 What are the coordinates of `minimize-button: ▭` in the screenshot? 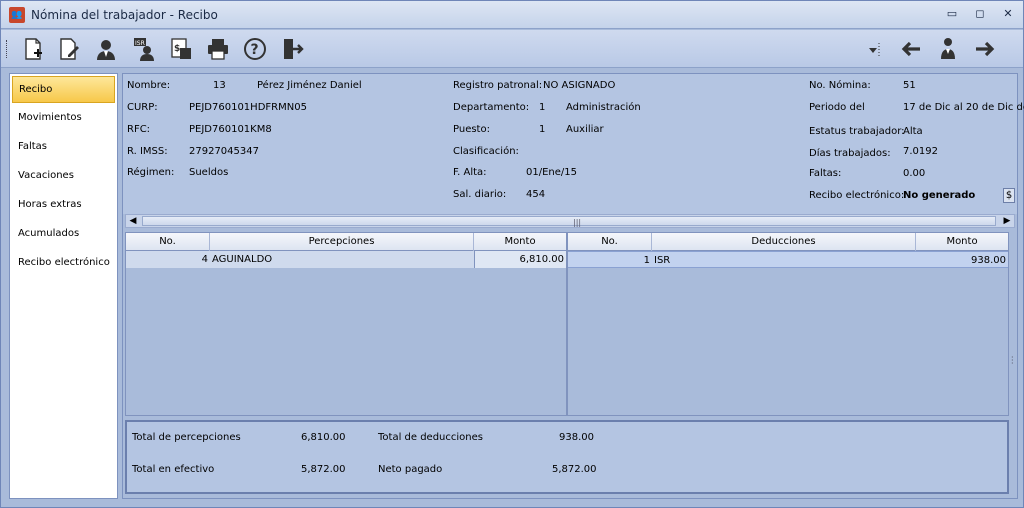 It's located at (952, 14).